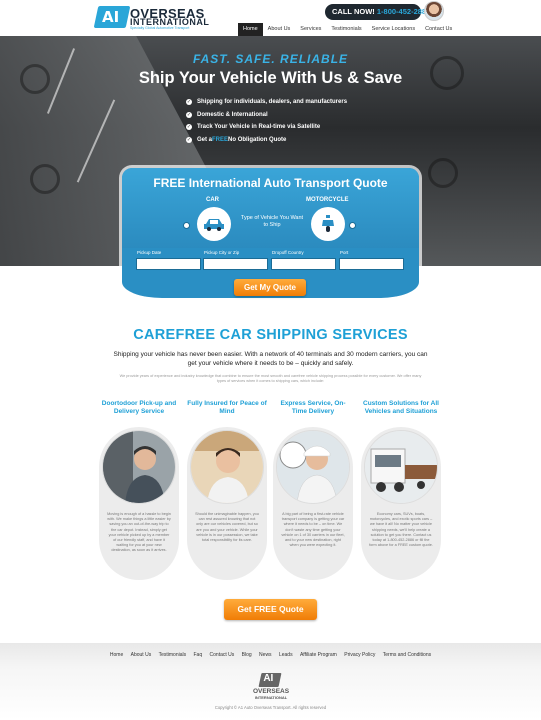  I want to click on footer-link-news: News, so click(265, 655).